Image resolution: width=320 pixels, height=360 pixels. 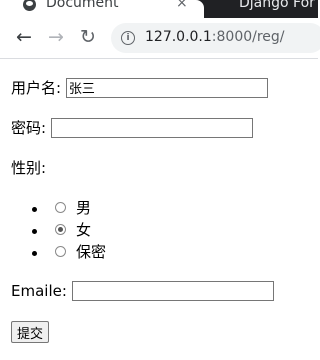 I want to click on email-label: Emaile:, so click(x=39, y=291).